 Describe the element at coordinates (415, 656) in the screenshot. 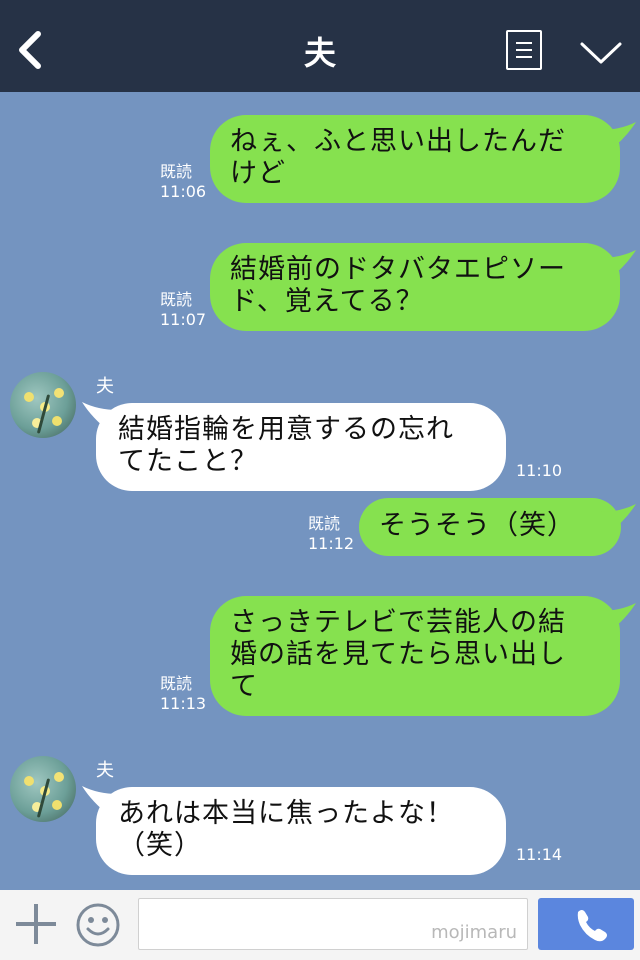

I see `message-bubble: さっきテレビで芸能人の結 婚の話を見てたら思い出し て` at that location.